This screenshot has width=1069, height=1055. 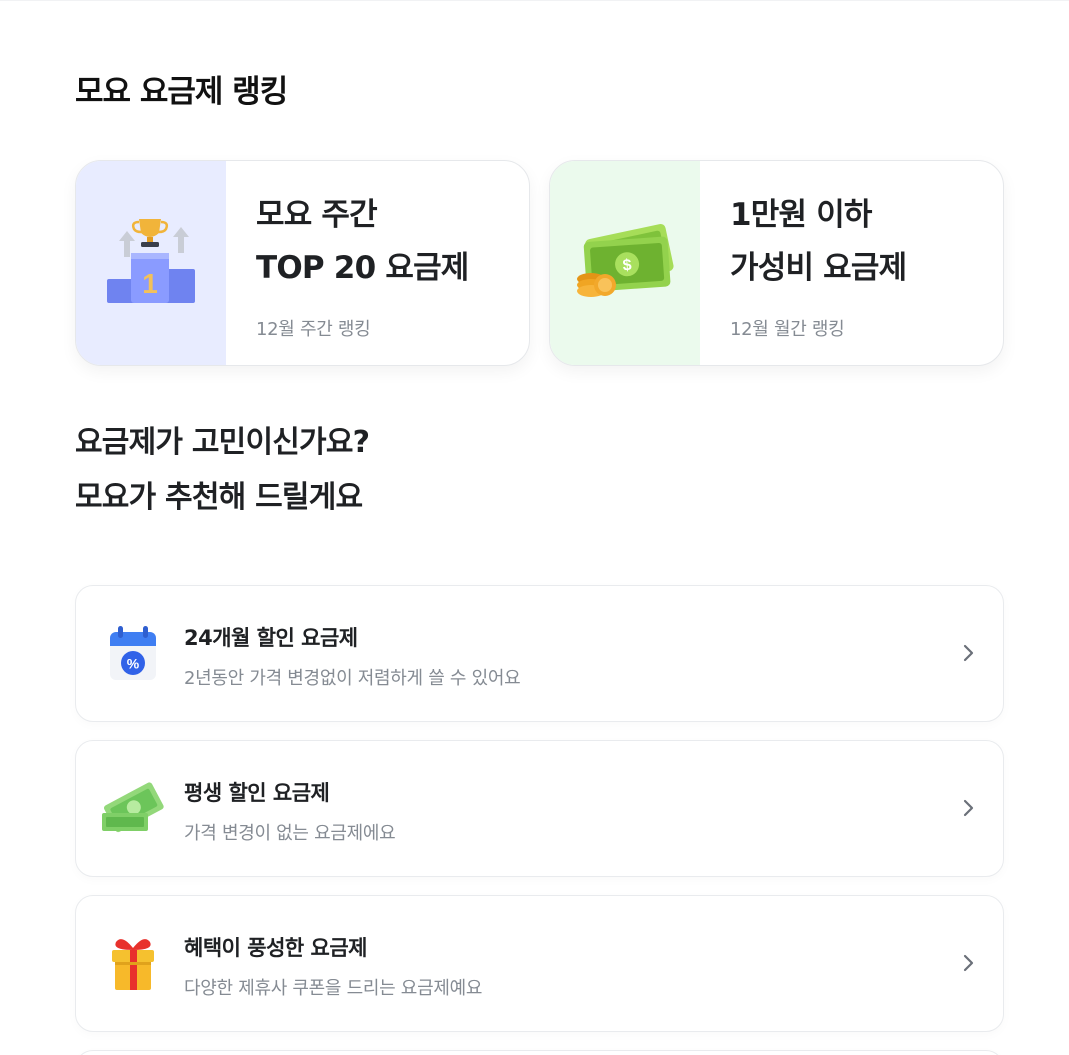 I want to click on gift-box-icon, so click(x=133, y=964).